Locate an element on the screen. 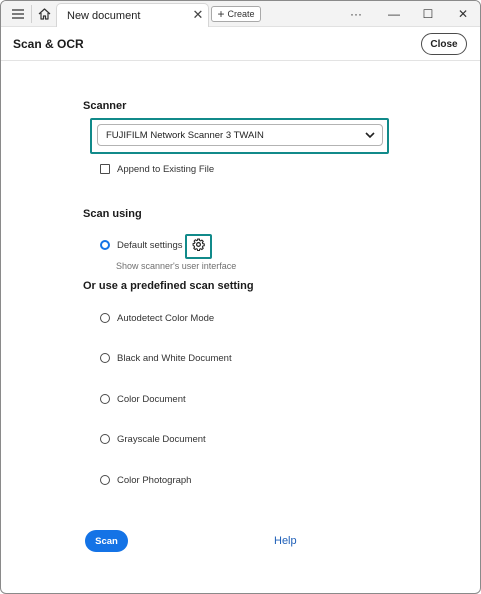 This screenshot has width=481, height=594. hamburger-icon is located at coordinates (18, 14).